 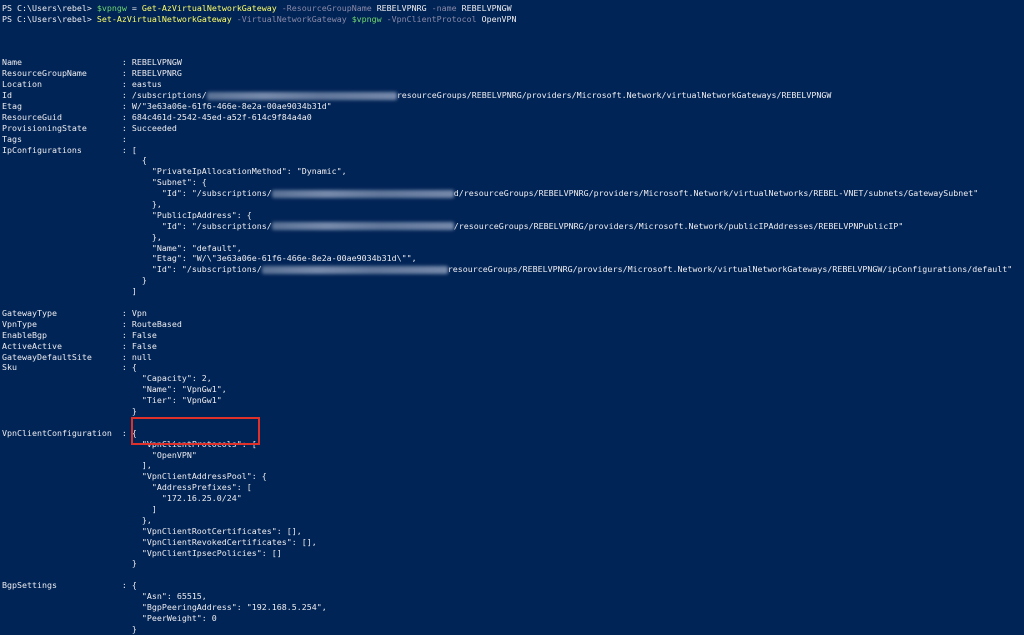 What do you see at coordinates (291, 18) in the screenshot?
I see `parameter: -VirtualNetworkGateway` at bounding box center [291, 18].